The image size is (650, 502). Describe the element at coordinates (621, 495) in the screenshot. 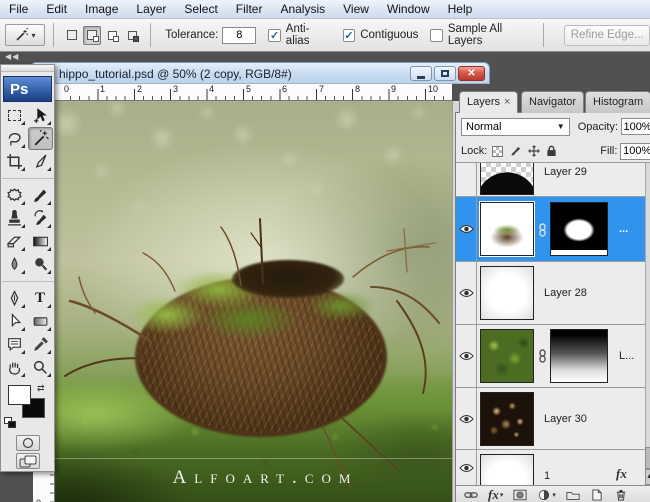

I see `delete-layer-button` at that location.